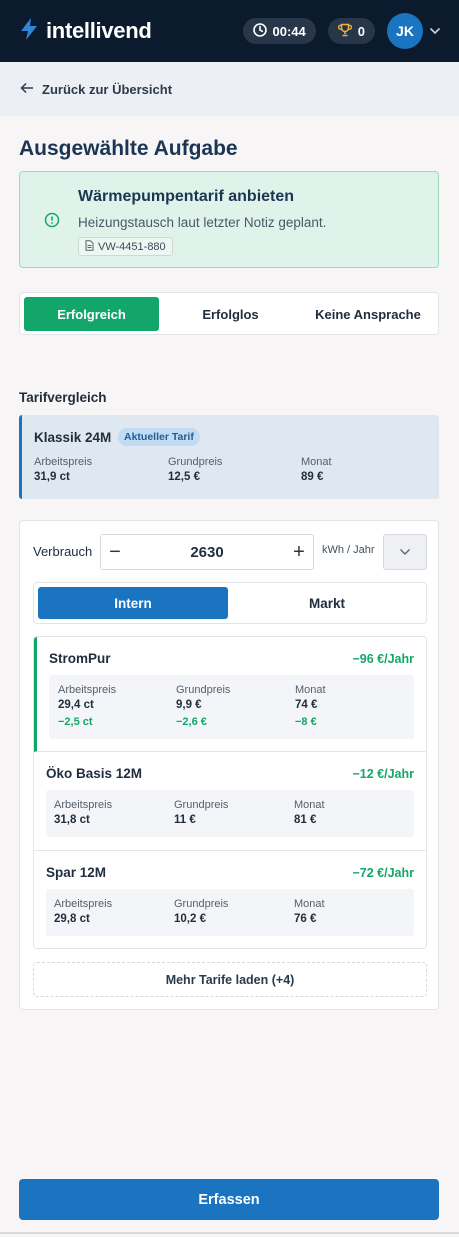 This screenshot has height=1237, width=459. What do you see at coordinates (190, 919) in the screenshot?
I see `metric-value: 10,2 €` at bounding box center [190, 919].